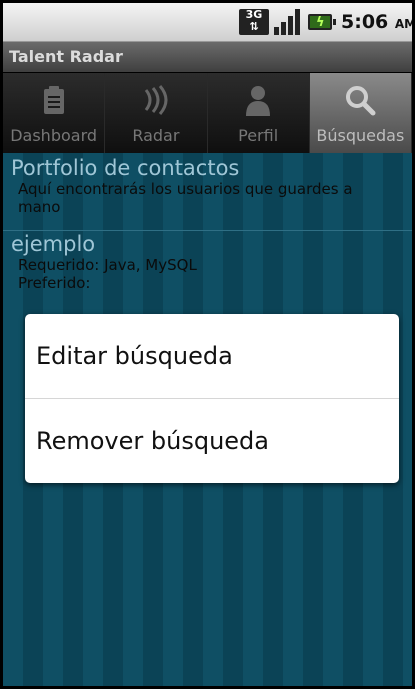 The image size is (415, 689). Describe the element at coordinates (54, 135) in the screenshot. I see `tab-dashboard-label: Dashboard` at that location.